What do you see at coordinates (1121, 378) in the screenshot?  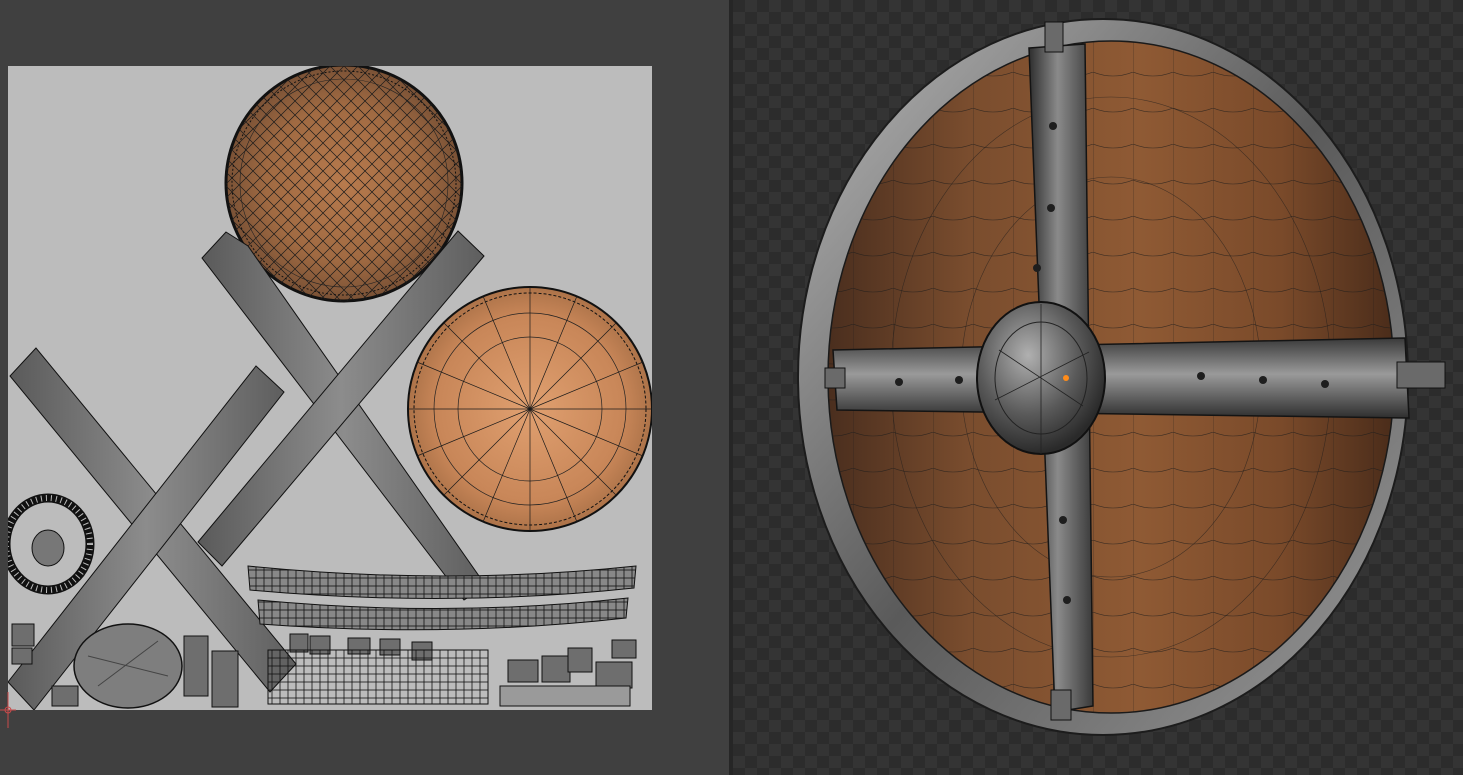 I see `shield-strap-horizontal` at bounding box center [1121, 378].